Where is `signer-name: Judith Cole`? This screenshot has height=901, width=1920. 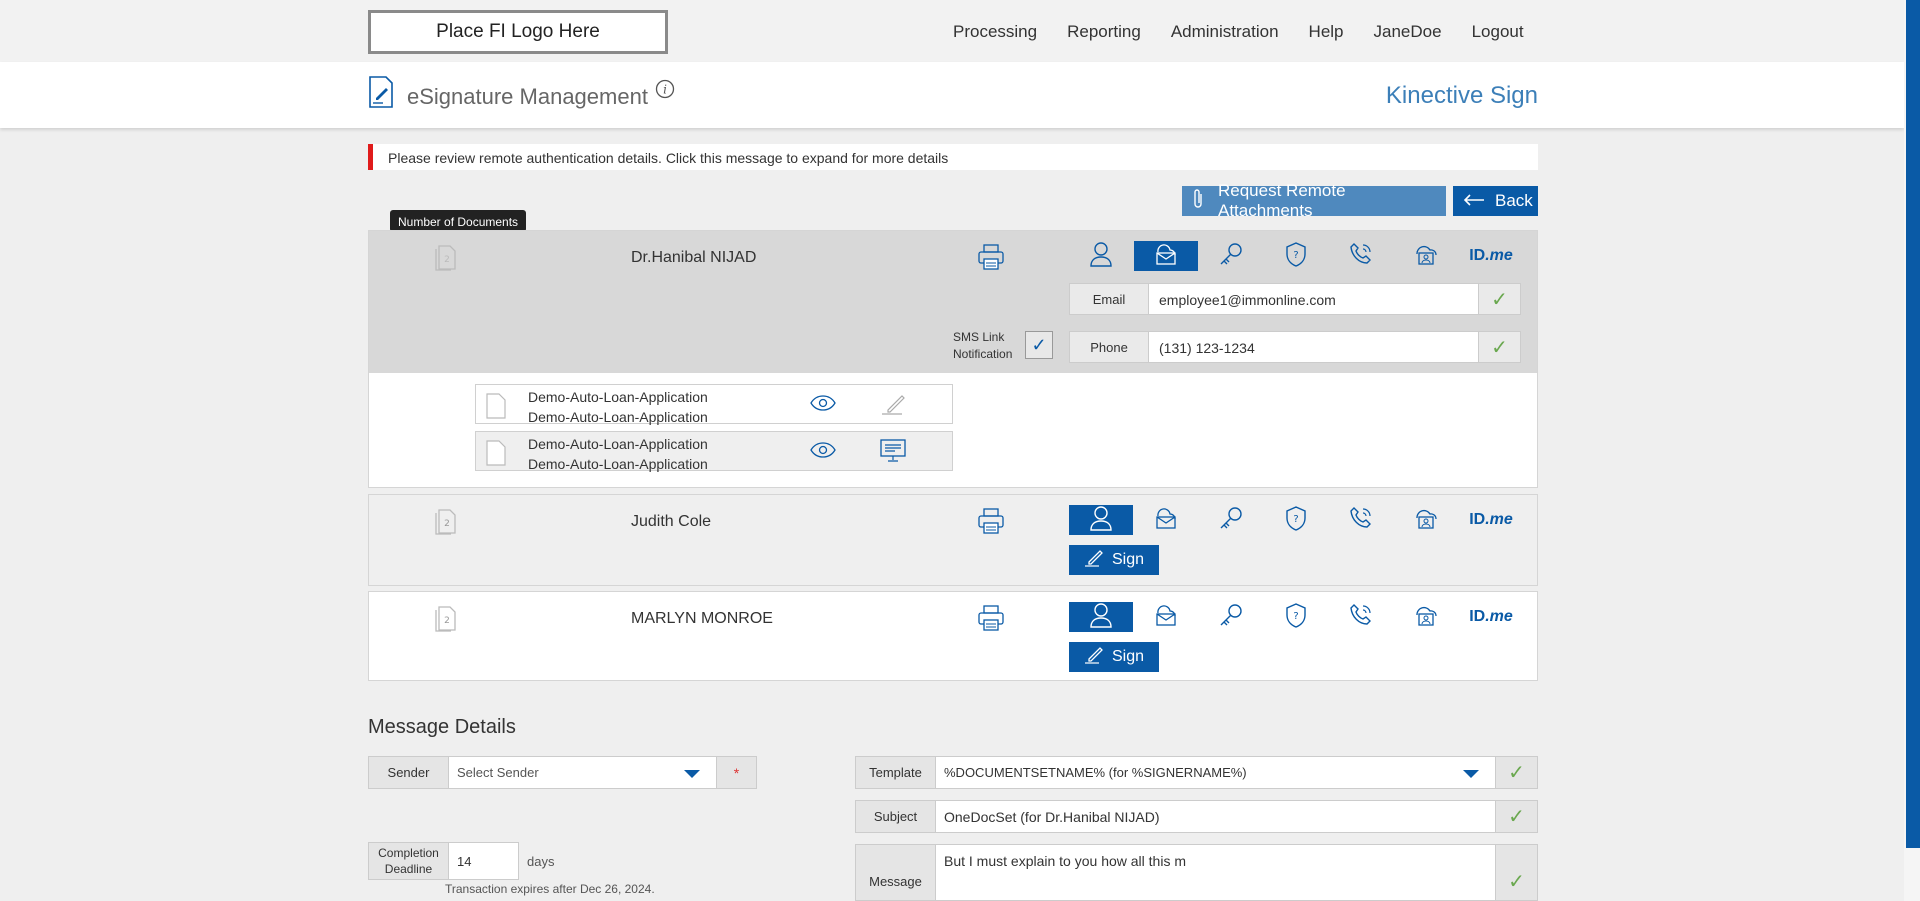
signer-name: Judith Cole is located at coordinates (671, 521).